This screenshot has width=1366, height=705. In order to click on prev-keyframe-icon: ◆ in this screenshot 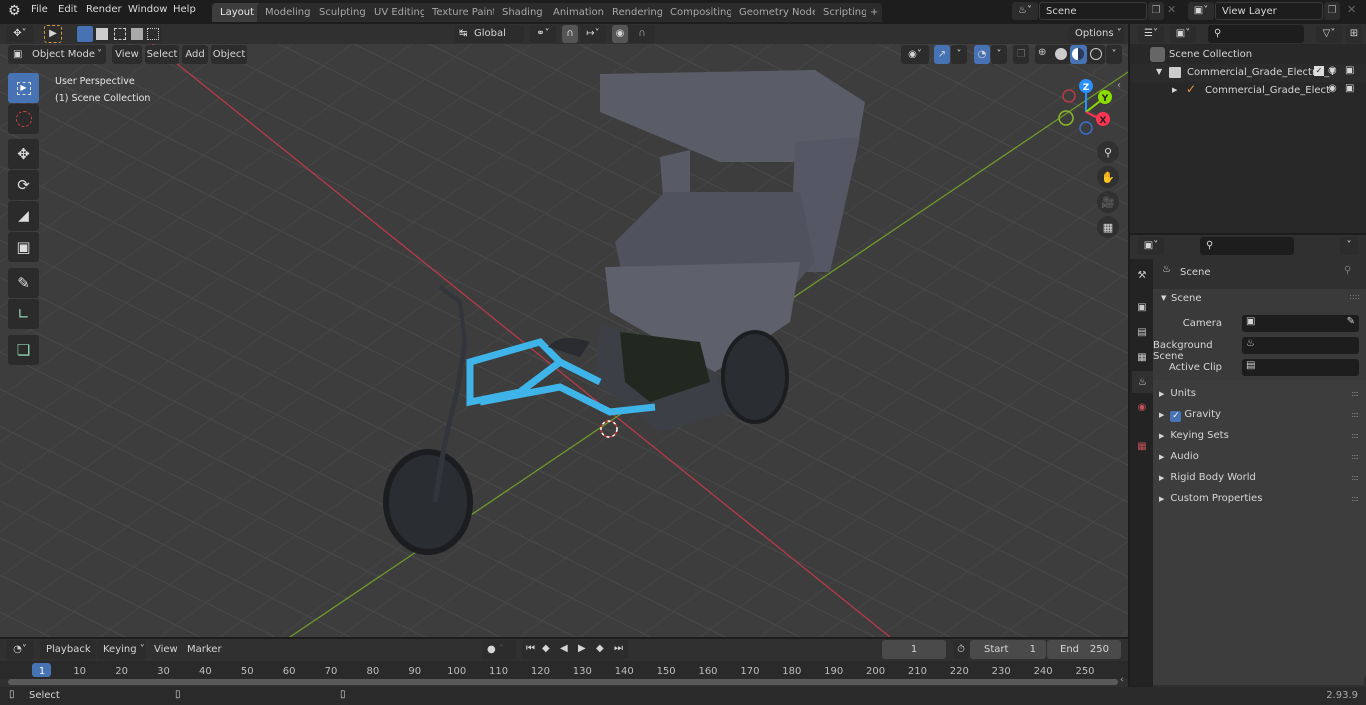, I will do `click(546, 648)`.